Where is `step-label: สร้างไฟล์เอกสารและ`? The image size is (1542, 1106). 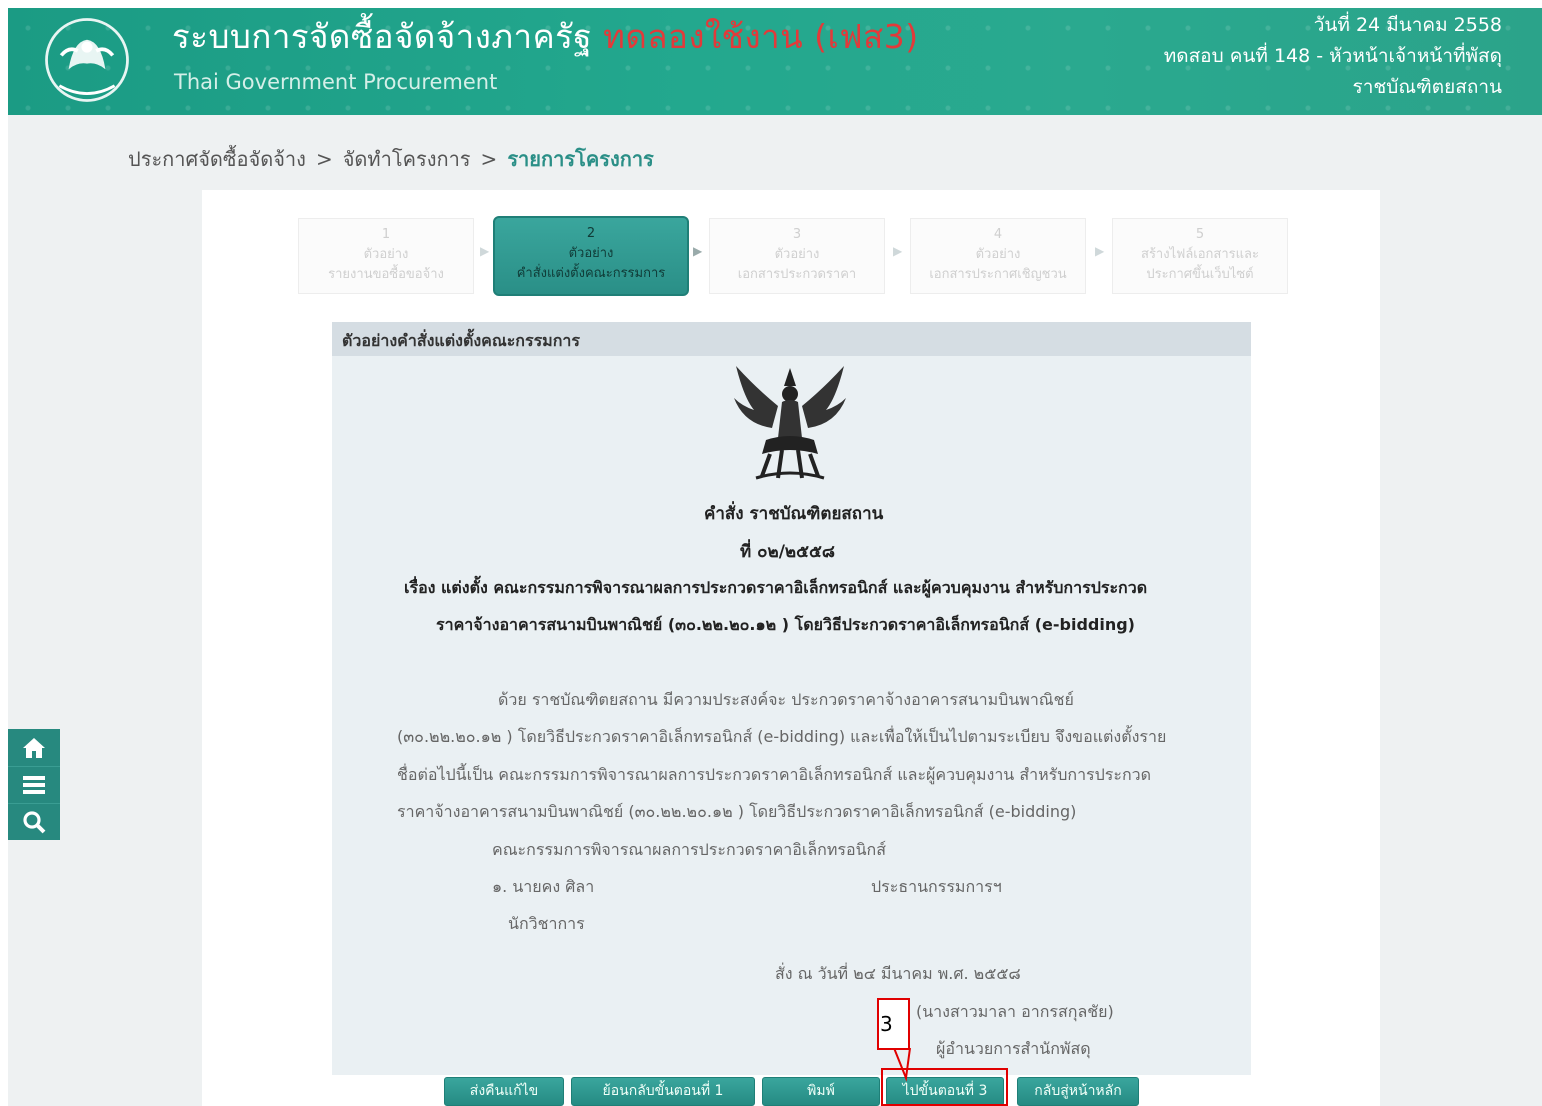 step-label: สร้างไฟล์เอกสารและ is located at coordinates (1200, 254).